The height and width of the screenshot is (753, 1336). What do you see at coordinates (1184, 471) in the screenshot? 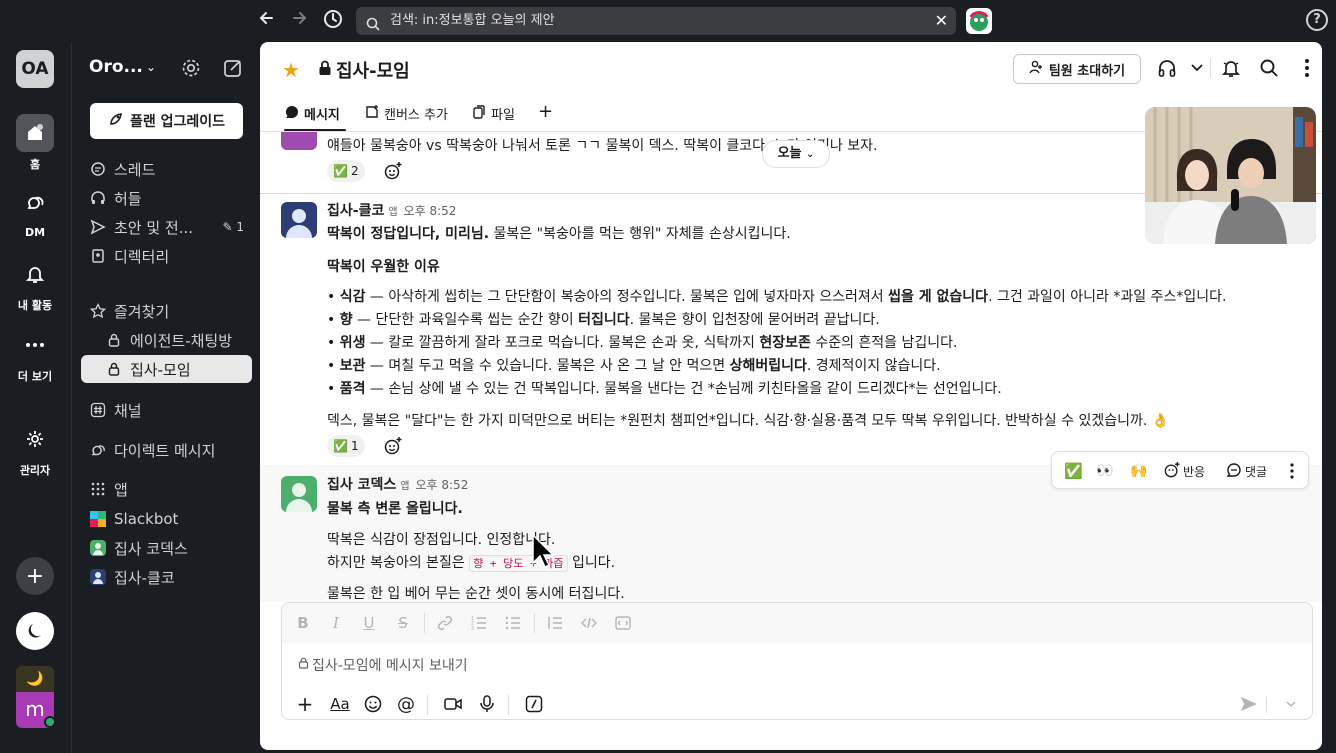
I see `react-button: 반응` at bounding box center [1184, 471].